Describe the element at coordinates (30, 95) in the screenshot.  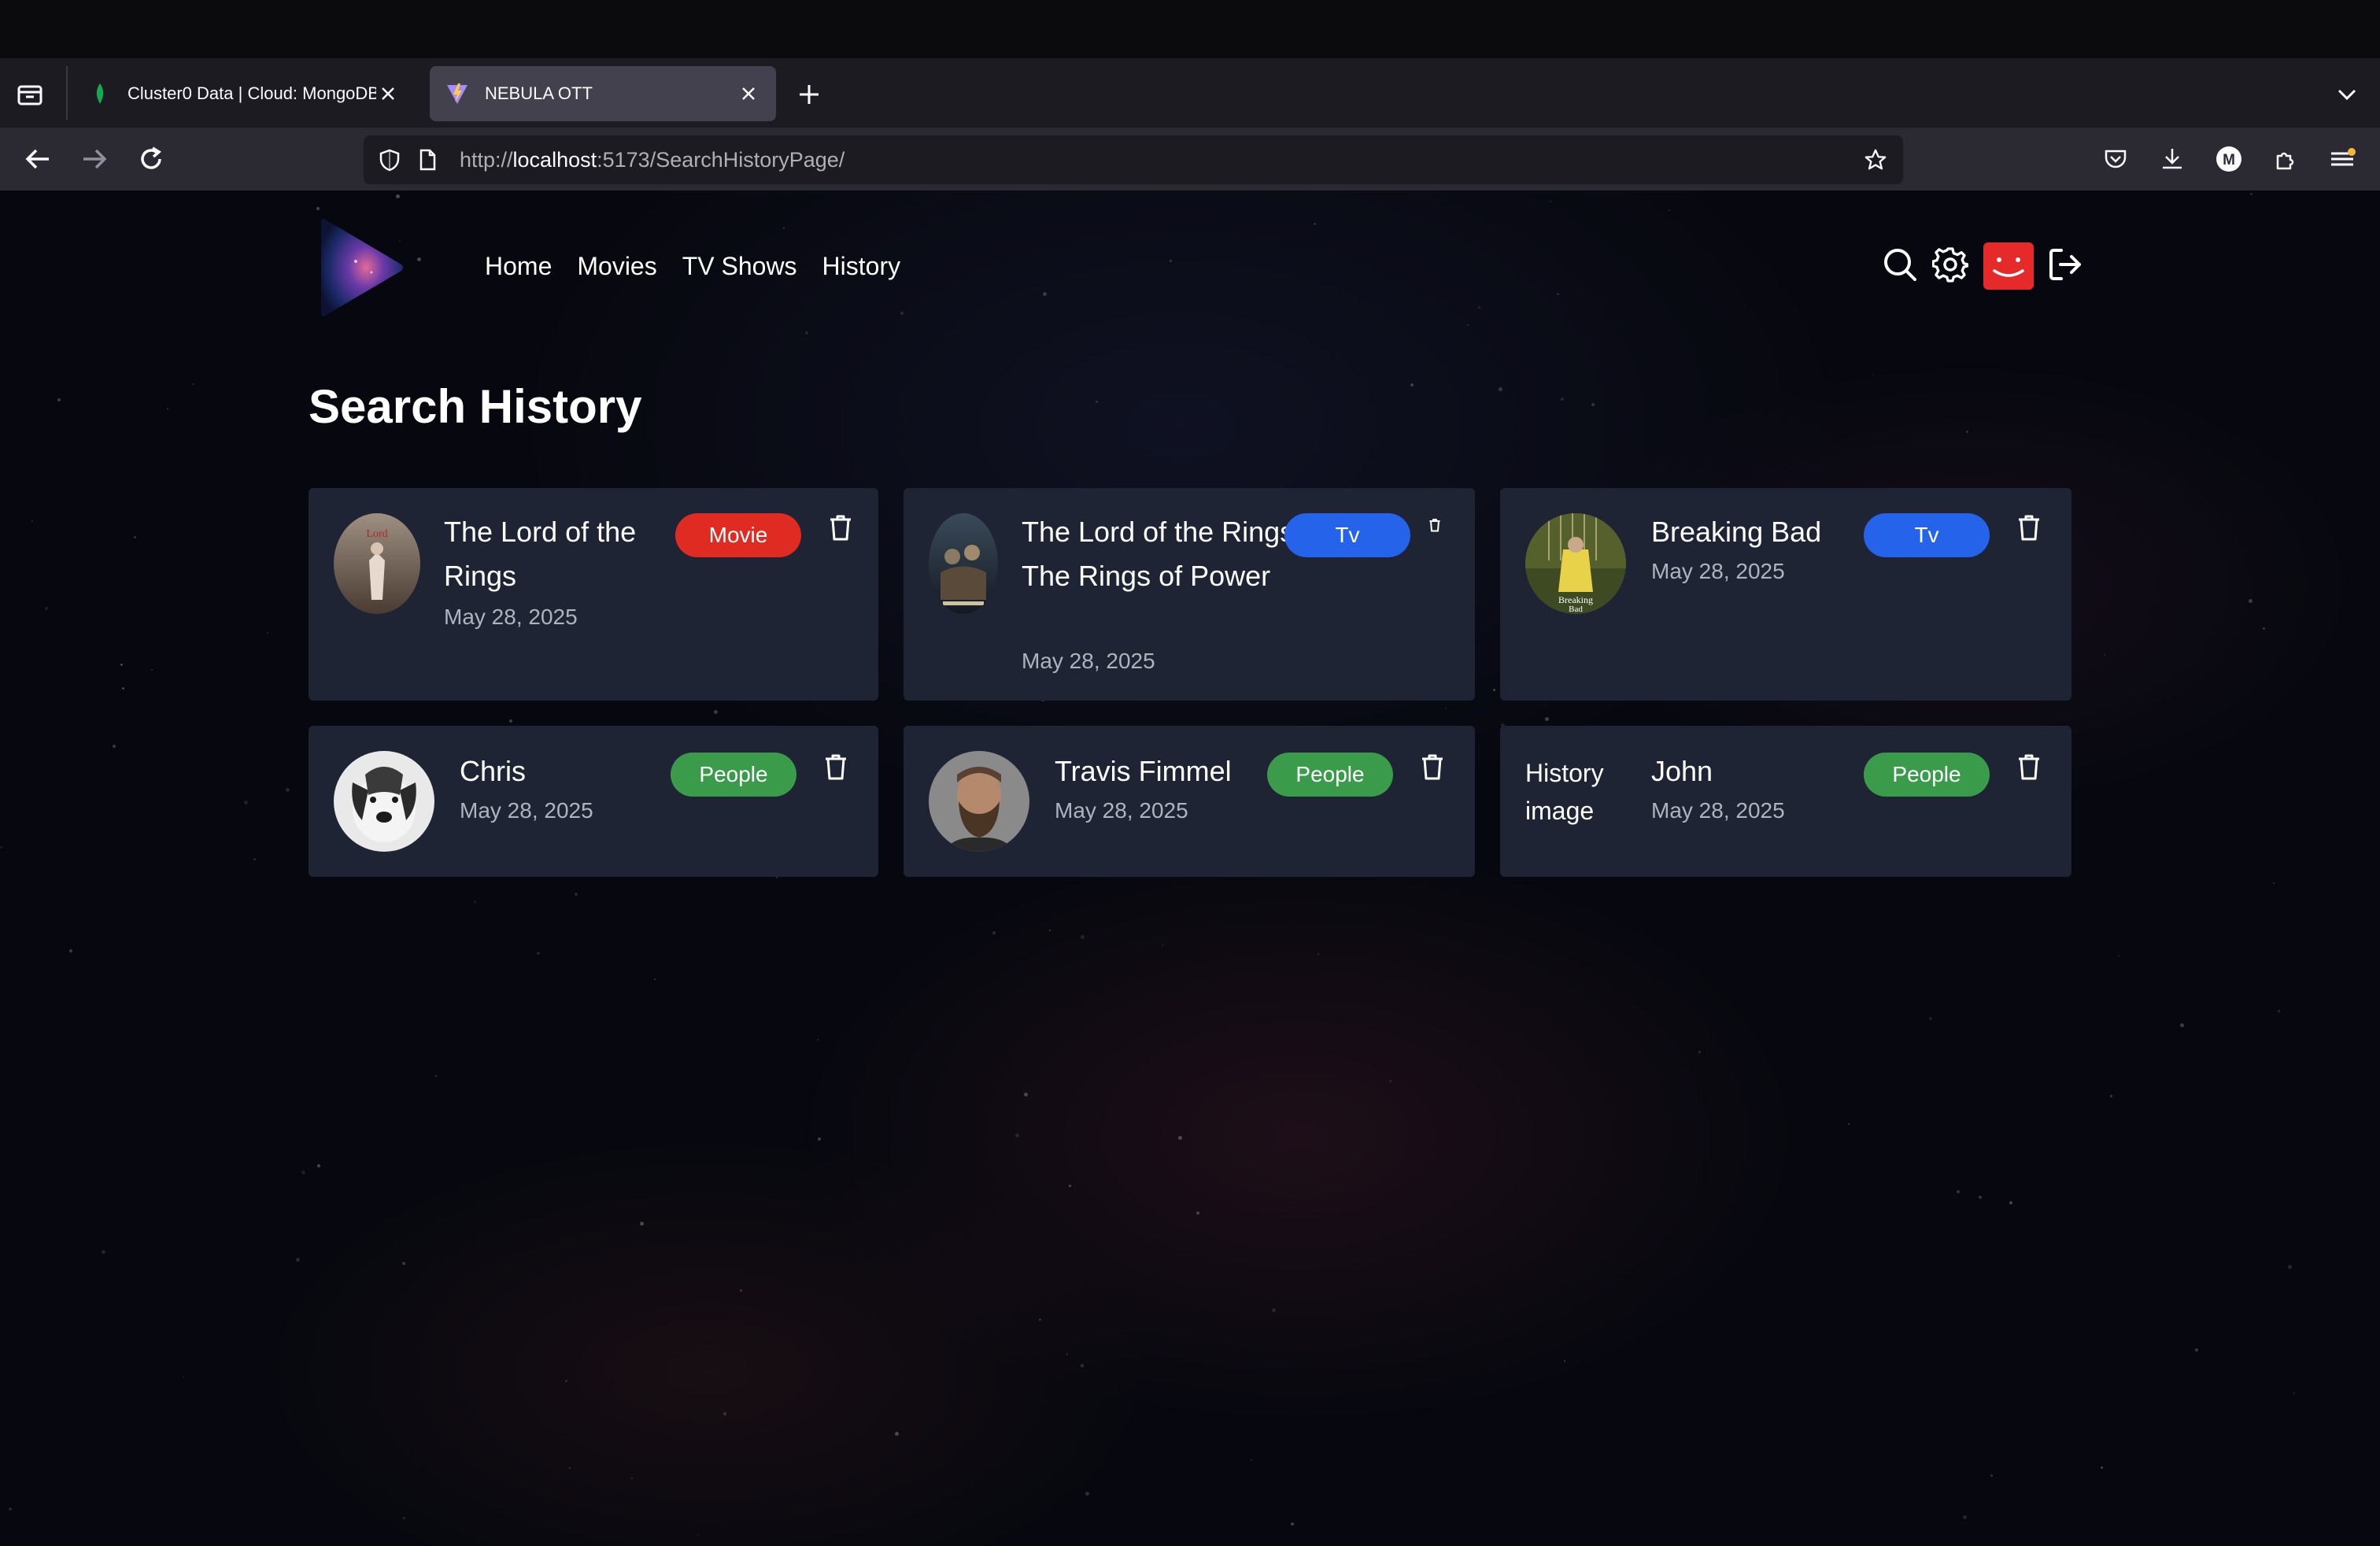
I see `tab-overview-icon` at that location.